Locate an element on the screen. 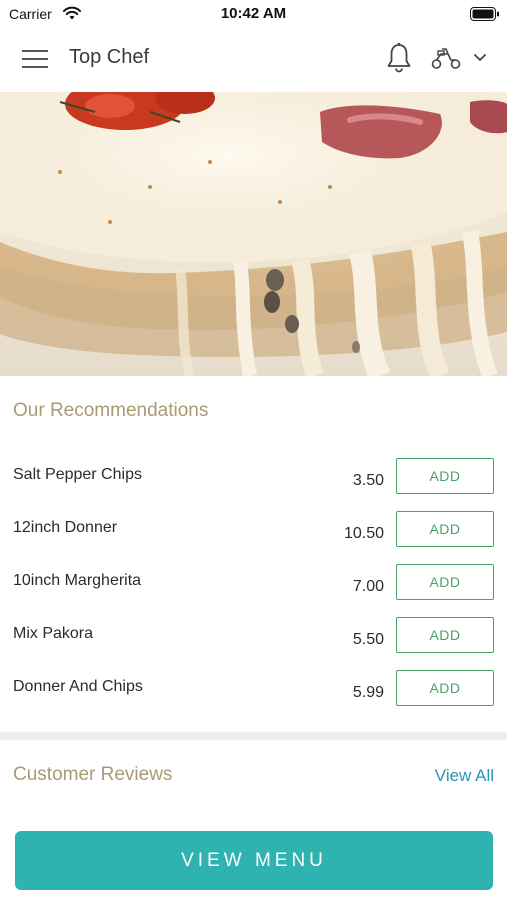  view-all-link: View All is located at coordinates (464, 776).